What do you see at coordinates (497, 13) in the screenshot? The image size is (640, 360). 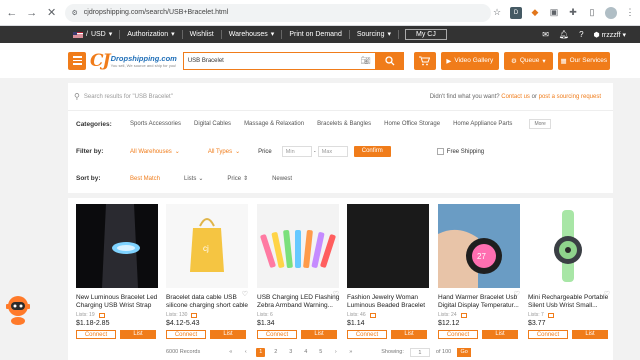 I see `star-icon: ☆` at bounding box center [497, 13].